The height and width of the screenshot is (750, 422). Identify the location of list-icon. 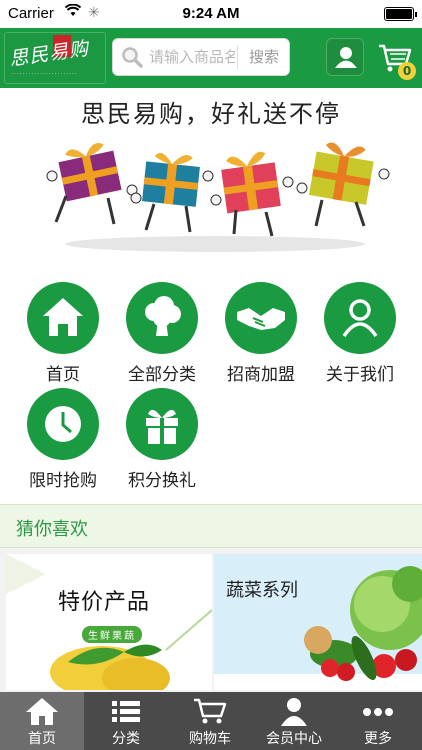
(126, 711).